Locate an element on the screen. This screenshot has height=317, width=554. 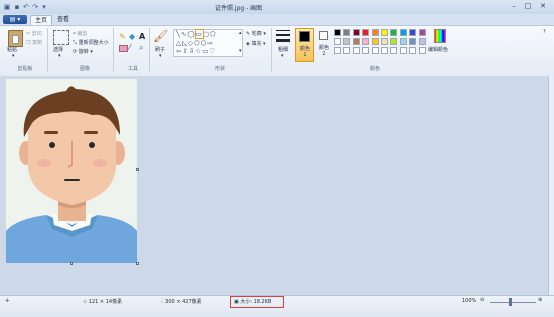
rectangle-shape-icon: ▭ is located at coordinates (199, 34).